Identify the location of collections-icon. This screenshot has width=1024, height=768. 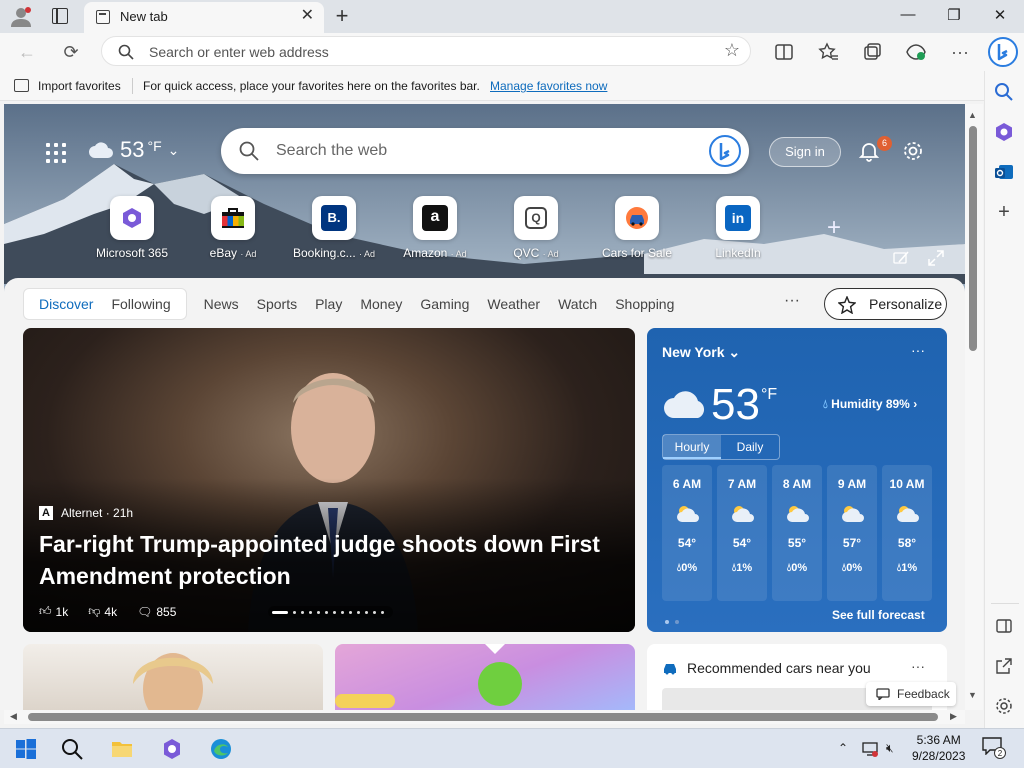
(872, 52).